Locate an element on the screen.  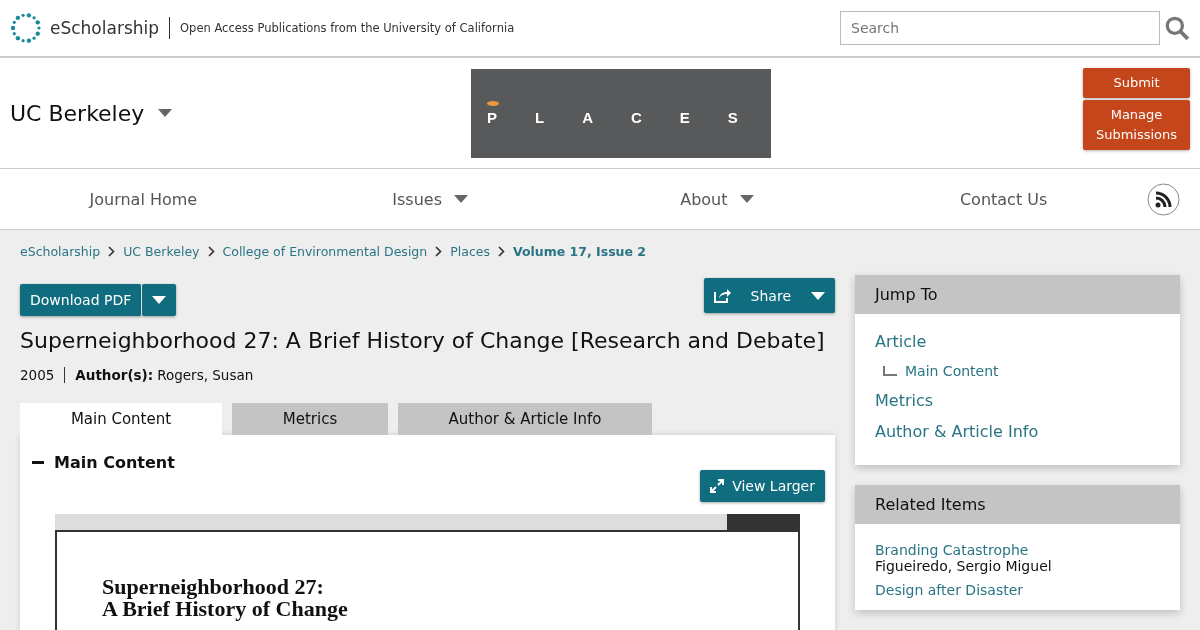
nav-link: Issues is located at coordinates (417, 199).